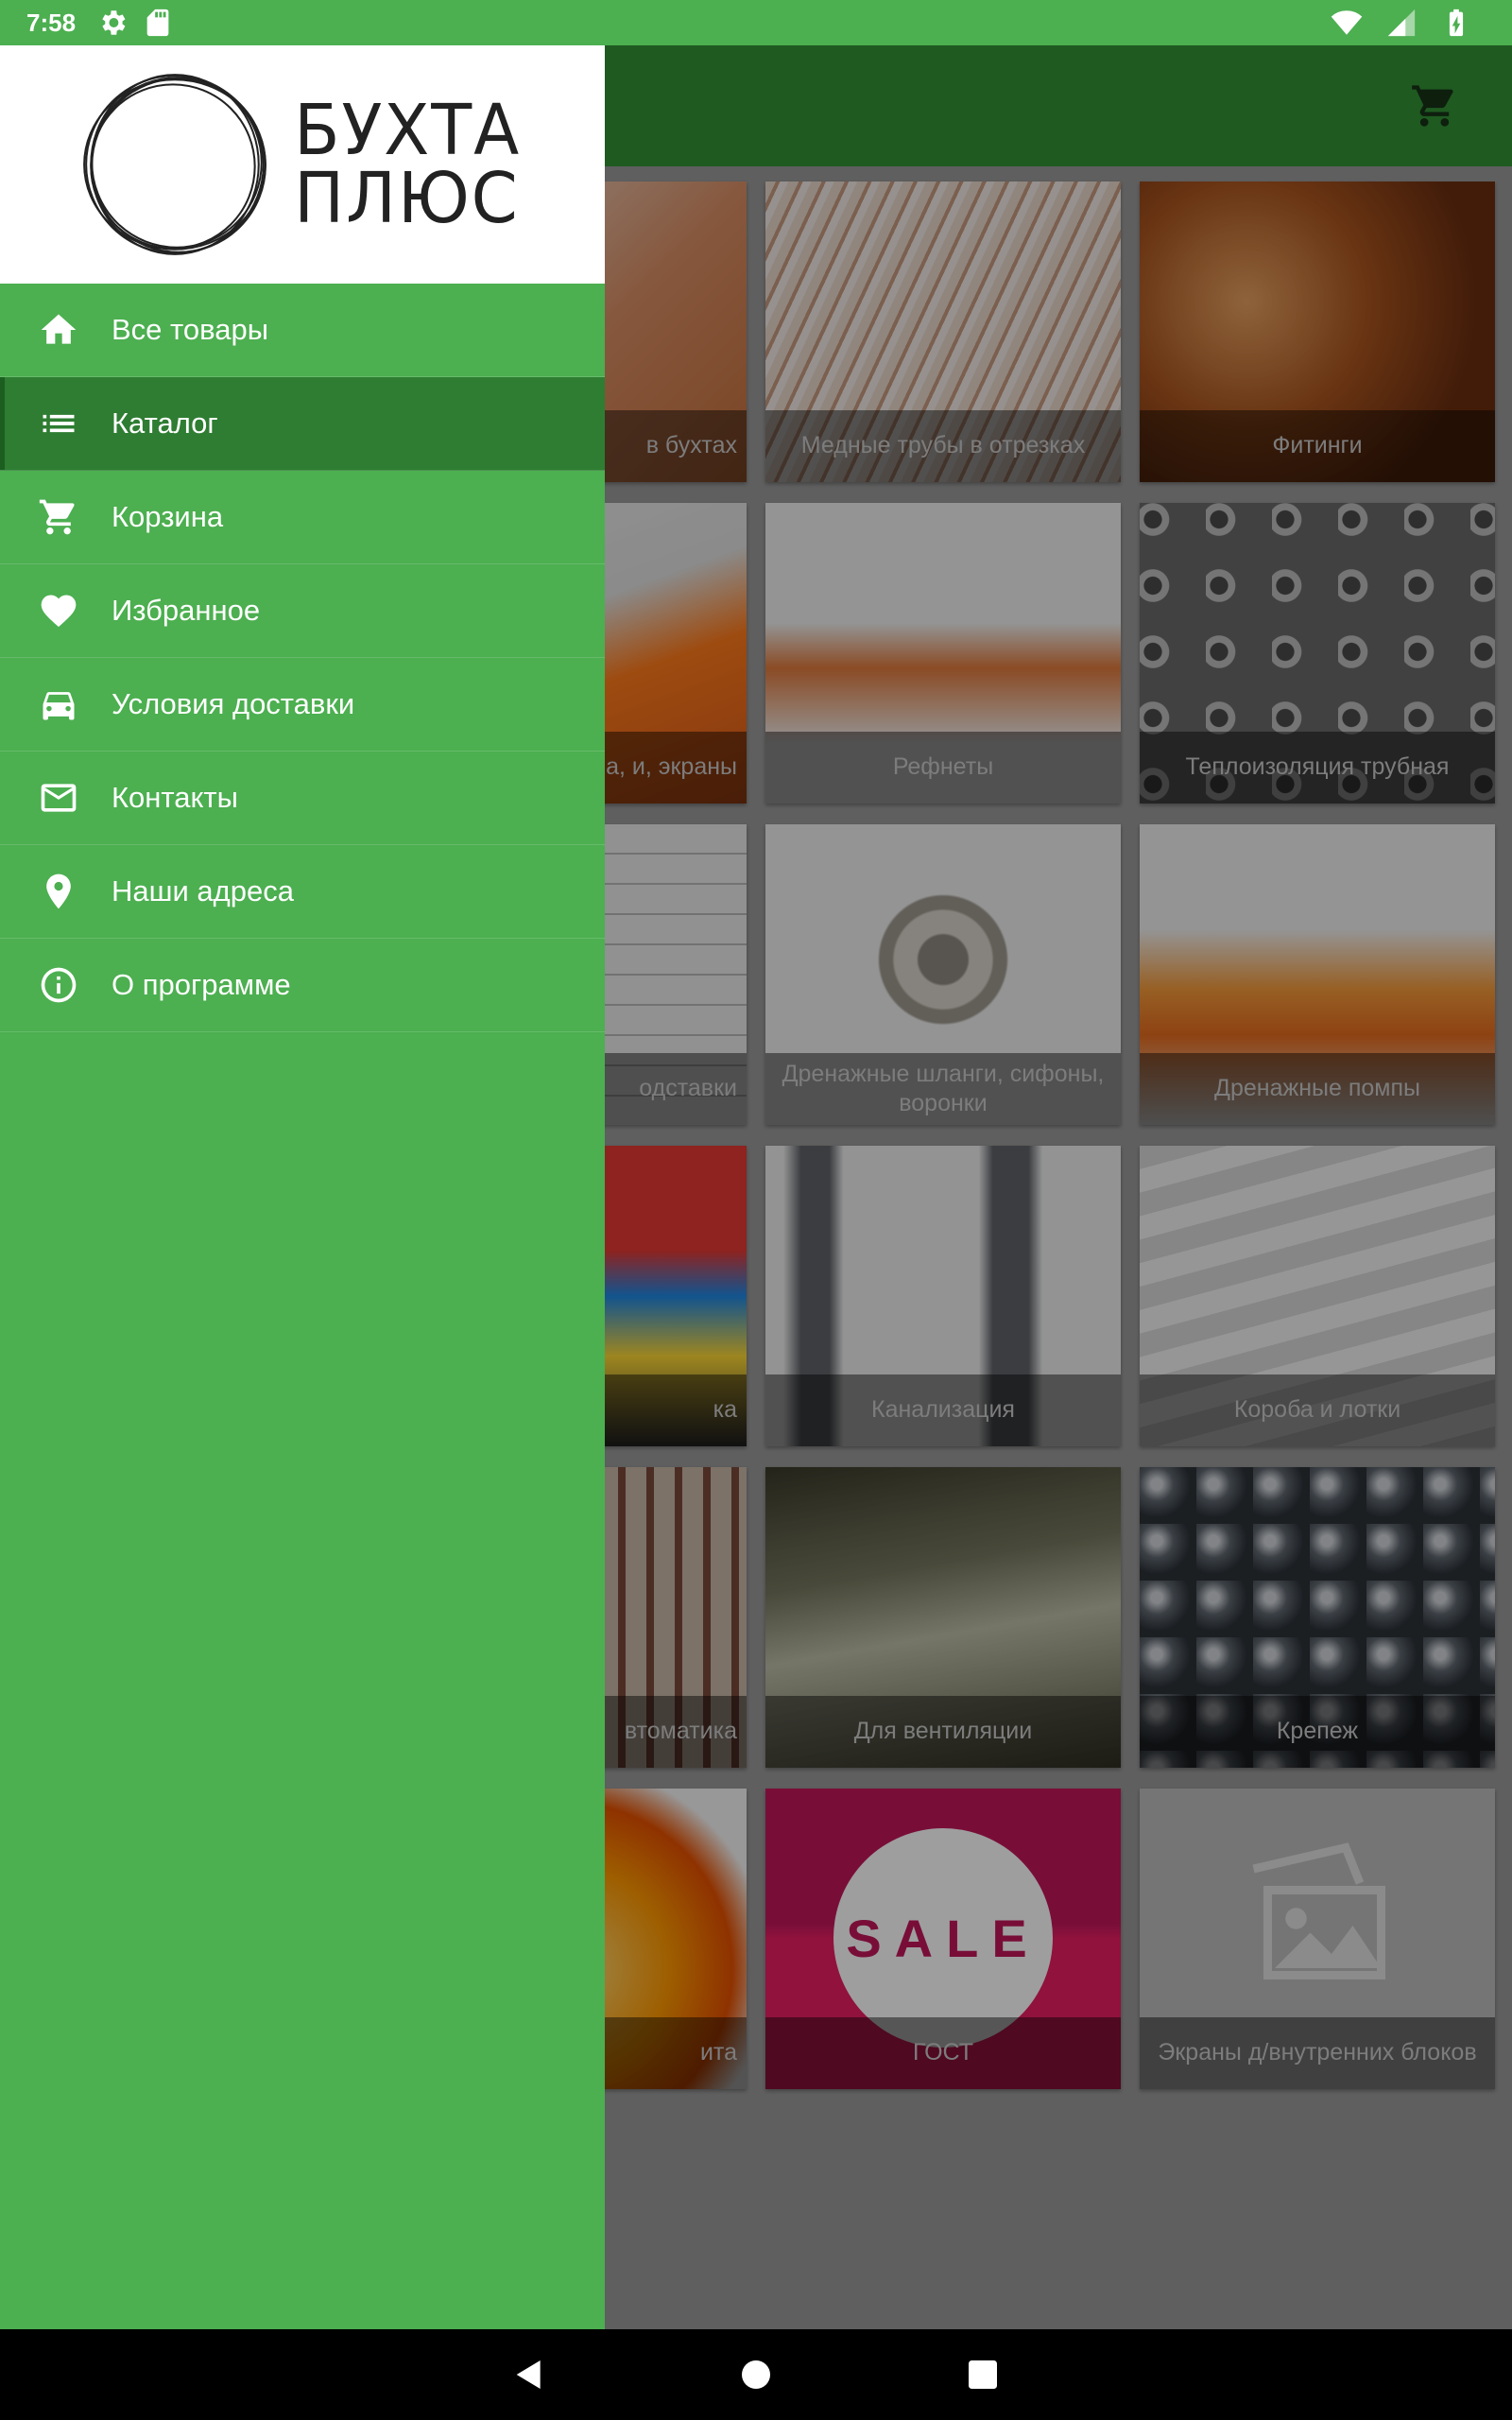 The image size is (1512, 2420). Describe the element at coordinates (1317, 2053) in the screenshot. I see `tile-label: Экраны д/внутренних блоков` at that location.